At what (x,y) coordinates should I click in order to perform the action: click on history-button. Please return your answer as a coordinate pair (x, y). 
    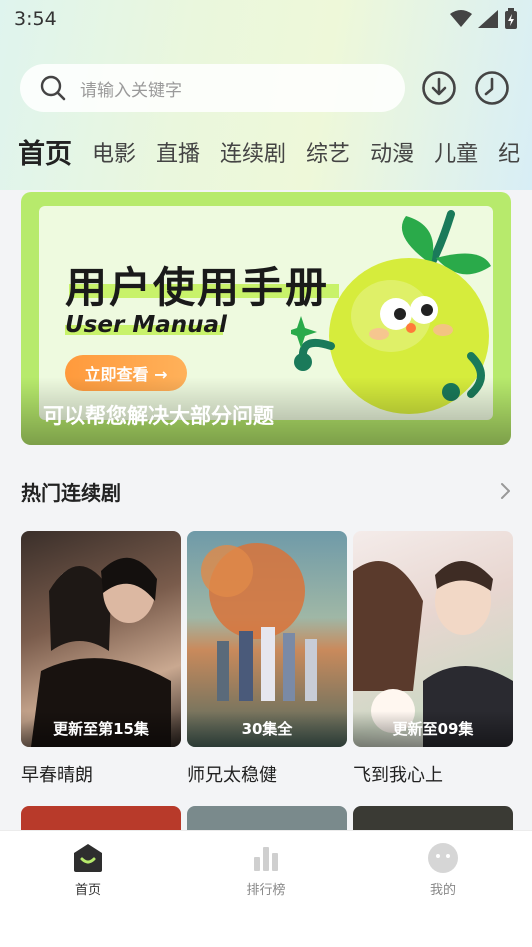
    Looking at the image, I should click on (492, 88).